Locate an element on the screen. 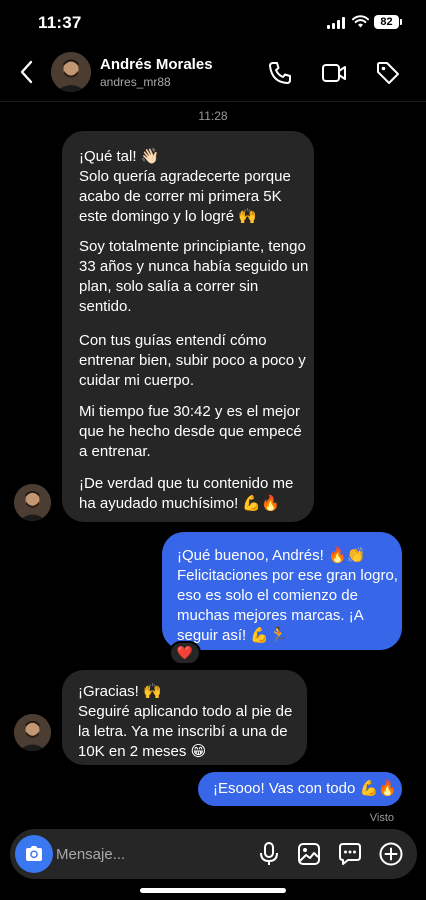 This screenshot has height=900, width=426. contact-username: andres_mr88 is located at coordinates (135, 82).